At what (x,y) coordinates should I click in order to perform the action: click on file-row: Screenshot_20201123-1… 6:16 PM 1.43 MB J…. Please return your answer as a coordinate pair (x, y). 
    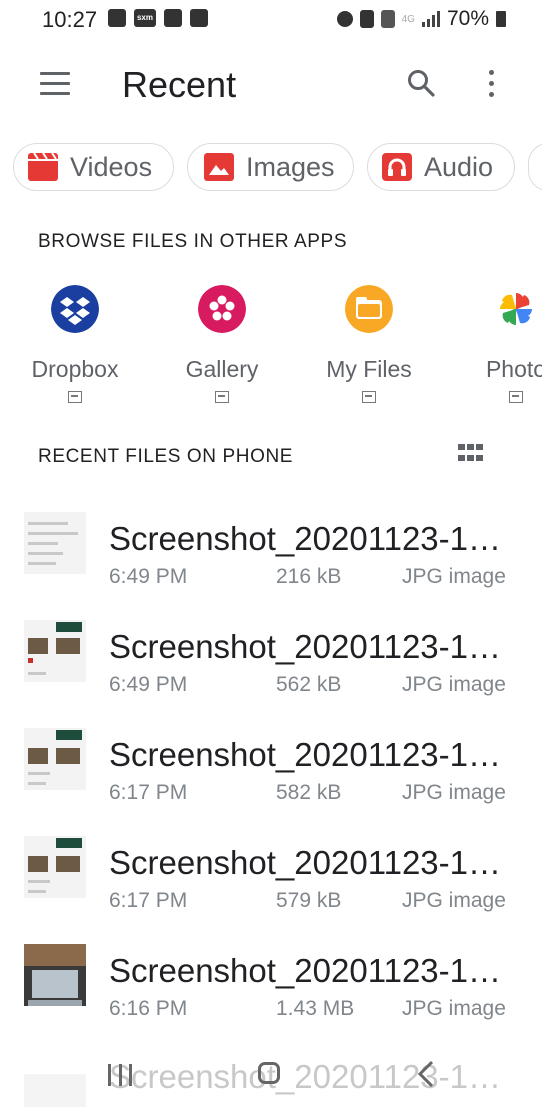
    Looking at the image, I should click on (271, 992).